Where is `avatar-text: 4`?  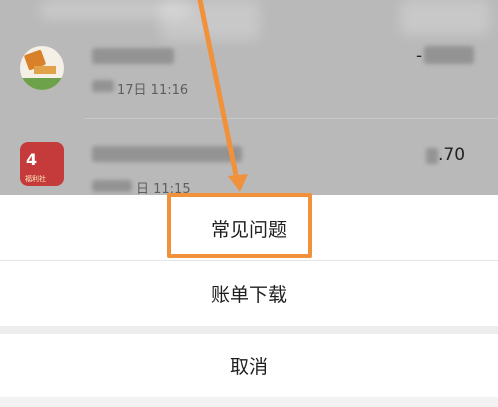 avatar-text: 4 is located at coordinates (32, 159).